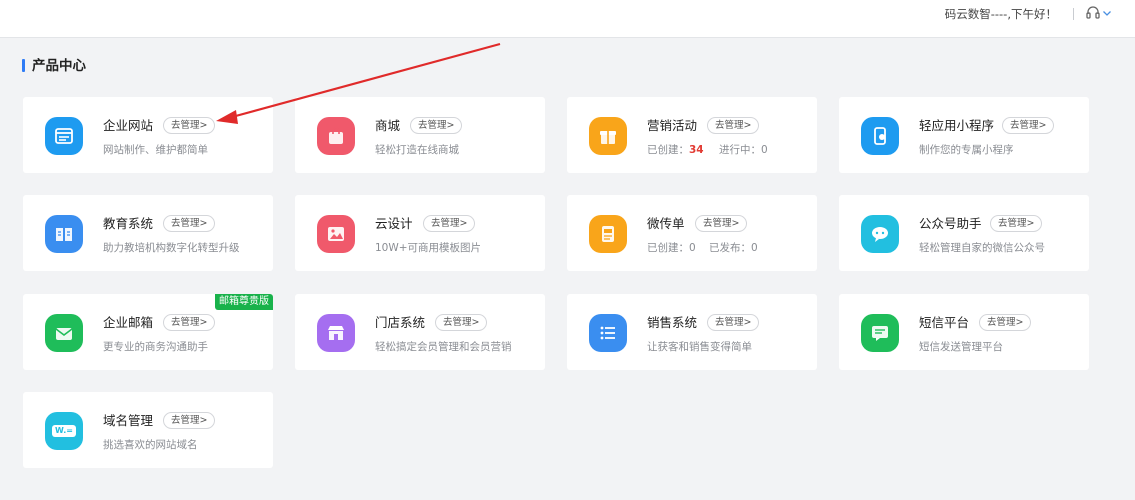 The image size is (1135, 500). Describe the element at coordinates (59, 66) in the screenshot. I see `section-title: 产品中心` at that location.